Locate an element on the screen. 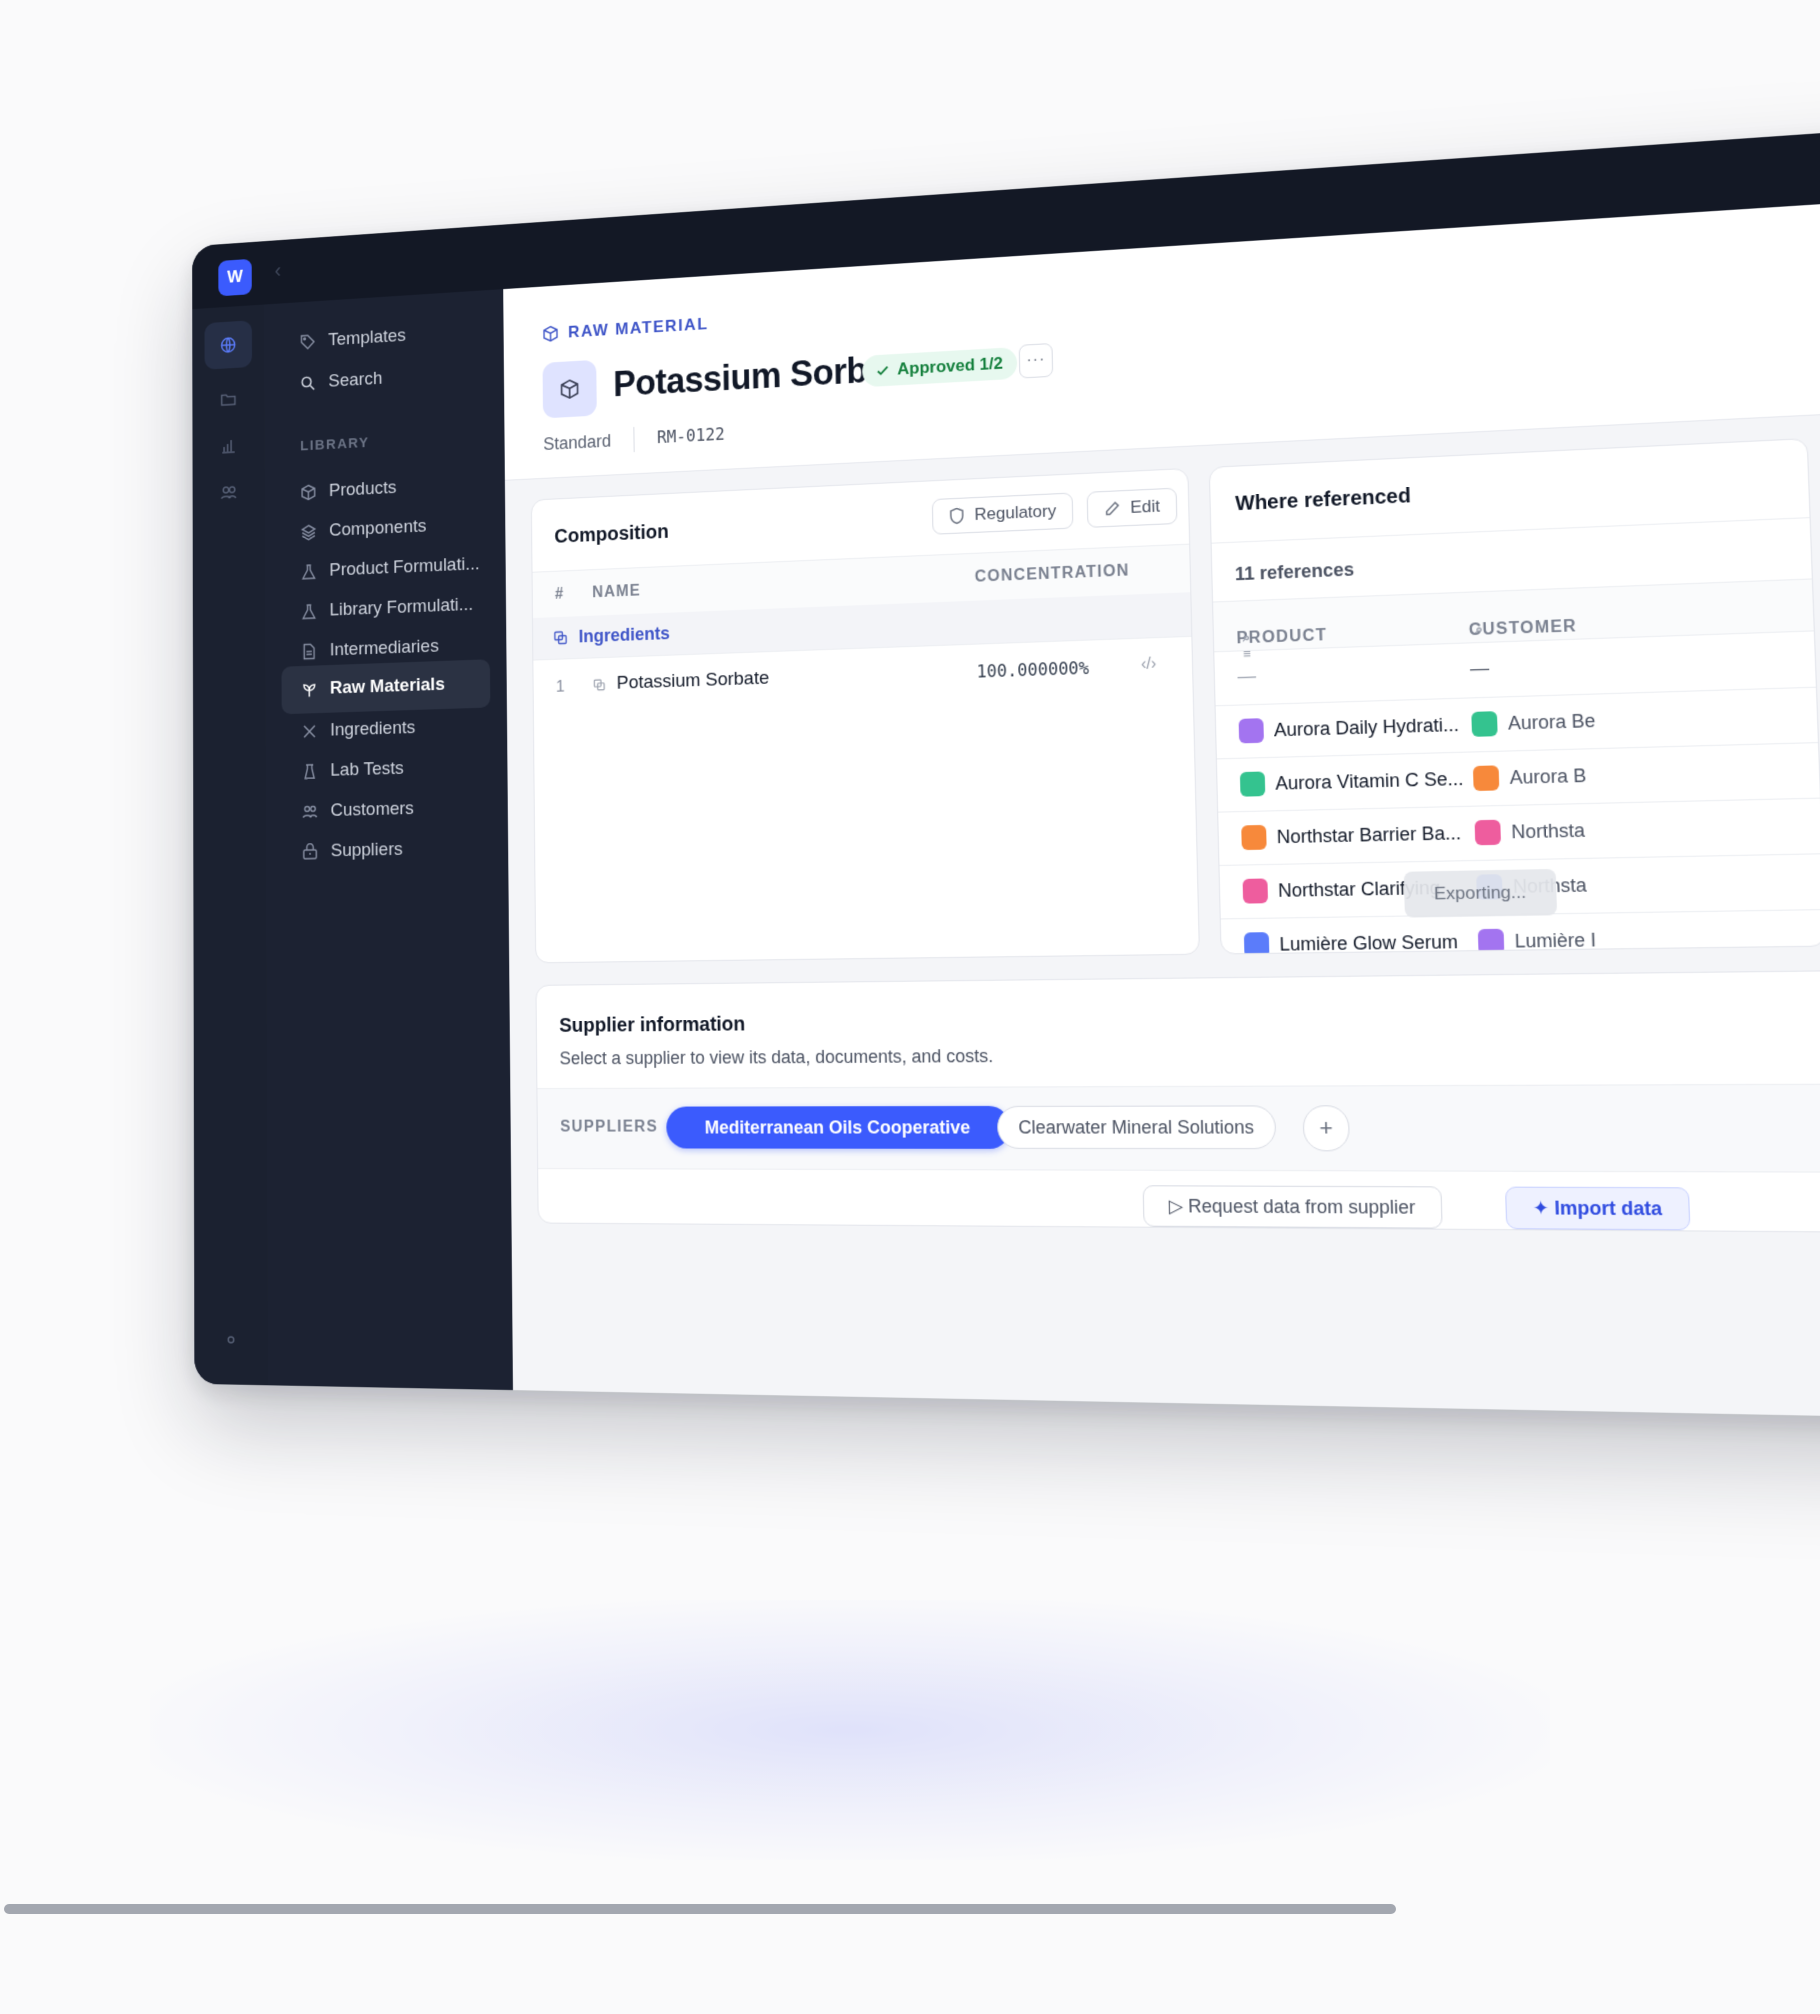 The height and width of the screenshot is (2014, 1820). customer-cell: Aurora B is located at coordinates (1530, 777).